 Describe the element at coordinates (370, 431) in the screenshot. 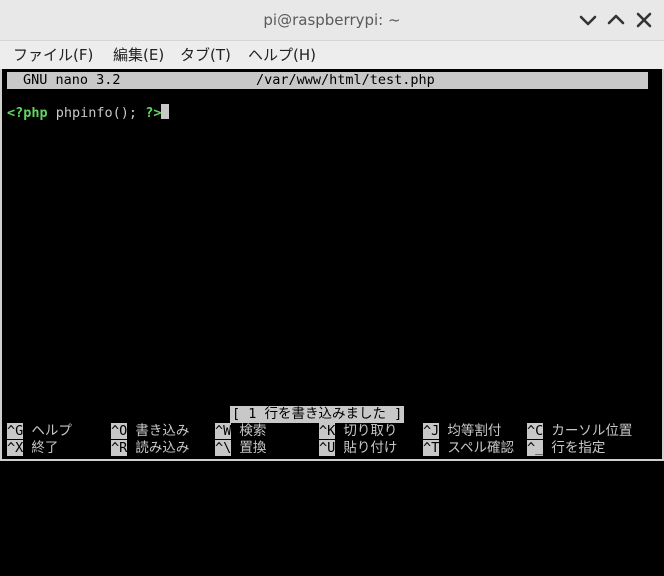

I see `shortcut-label: 切り取り` at that location.